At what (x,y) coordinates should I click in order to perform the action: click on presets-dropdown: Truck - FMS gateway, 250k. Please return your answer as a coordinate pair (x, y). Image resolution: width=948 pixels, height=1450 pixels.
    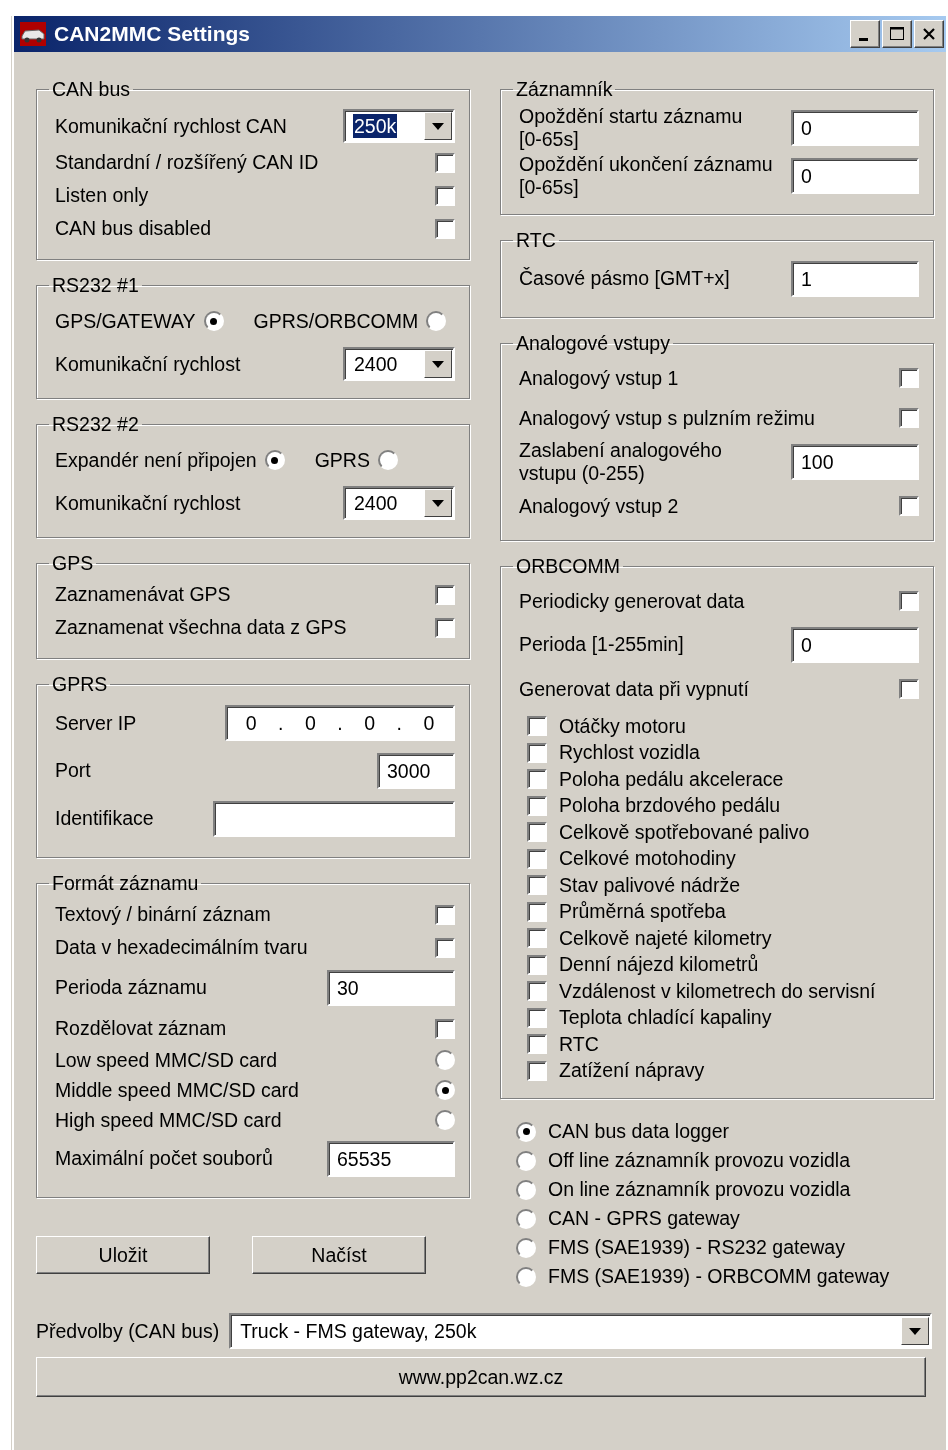
    Looking at the image, I should click on (580, 1331).